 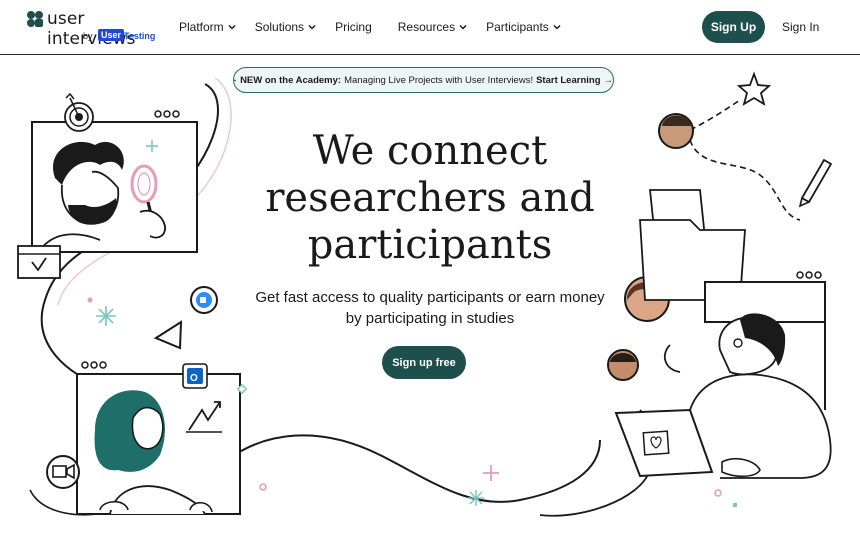 What do you see at coordinates (96, 28) in the screenshot?
I see `logo: user interviews by User Testing` at bounding box center [96, 28].